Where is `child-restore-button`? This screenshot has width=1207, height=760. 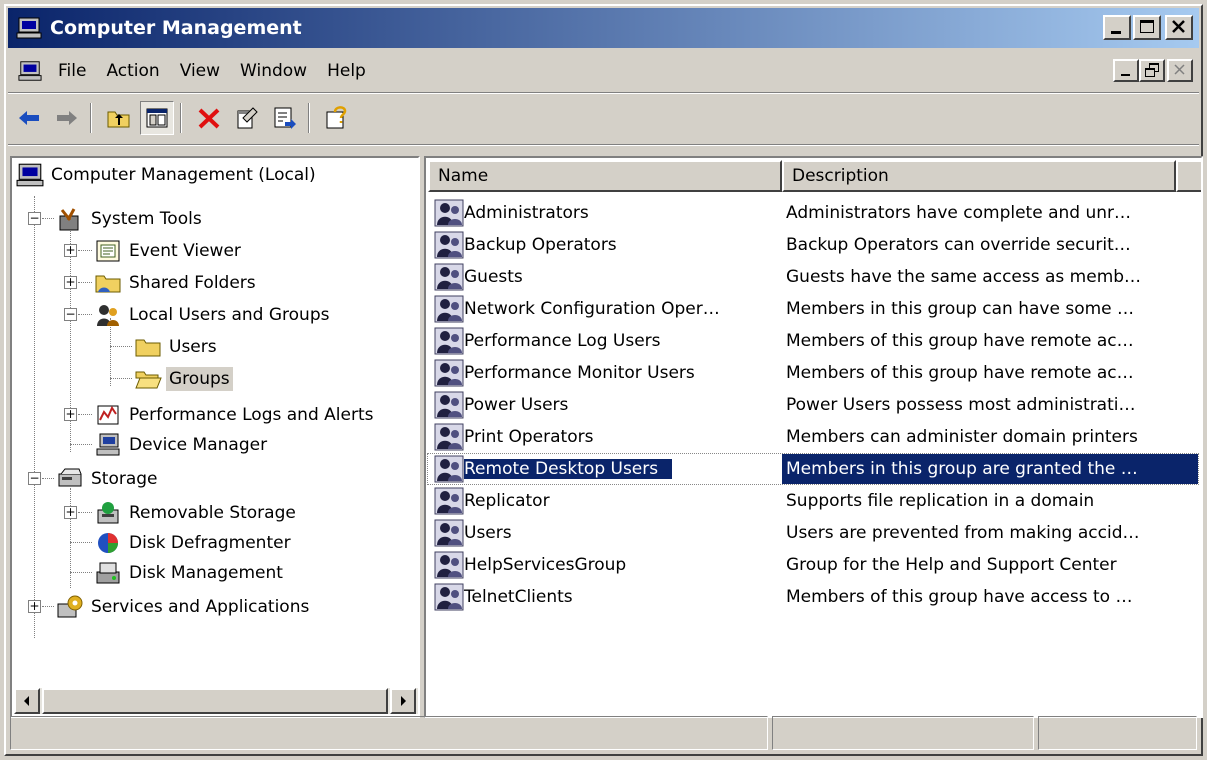
child-restore-button is located at coordinates (1152, 70).